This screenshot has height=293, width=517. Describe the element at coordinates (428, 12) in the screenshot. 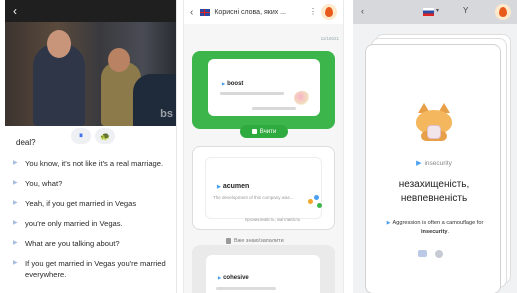

I see `language-flag-icon` at that location.